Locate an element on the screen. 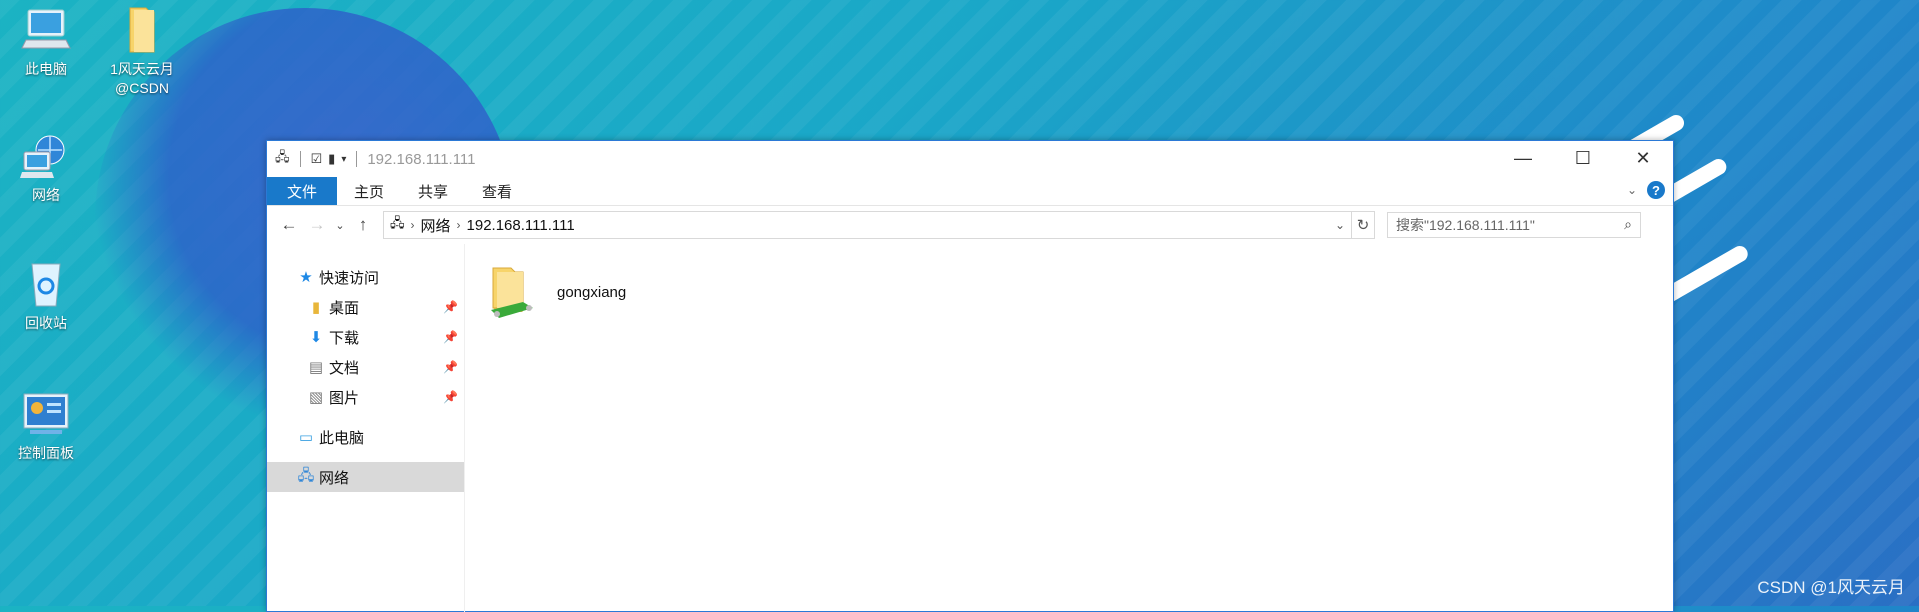 The height and width of the screenshot is (612, 1919). desktop-icon-label: 控制面板 is located at coordinates (46, 453).